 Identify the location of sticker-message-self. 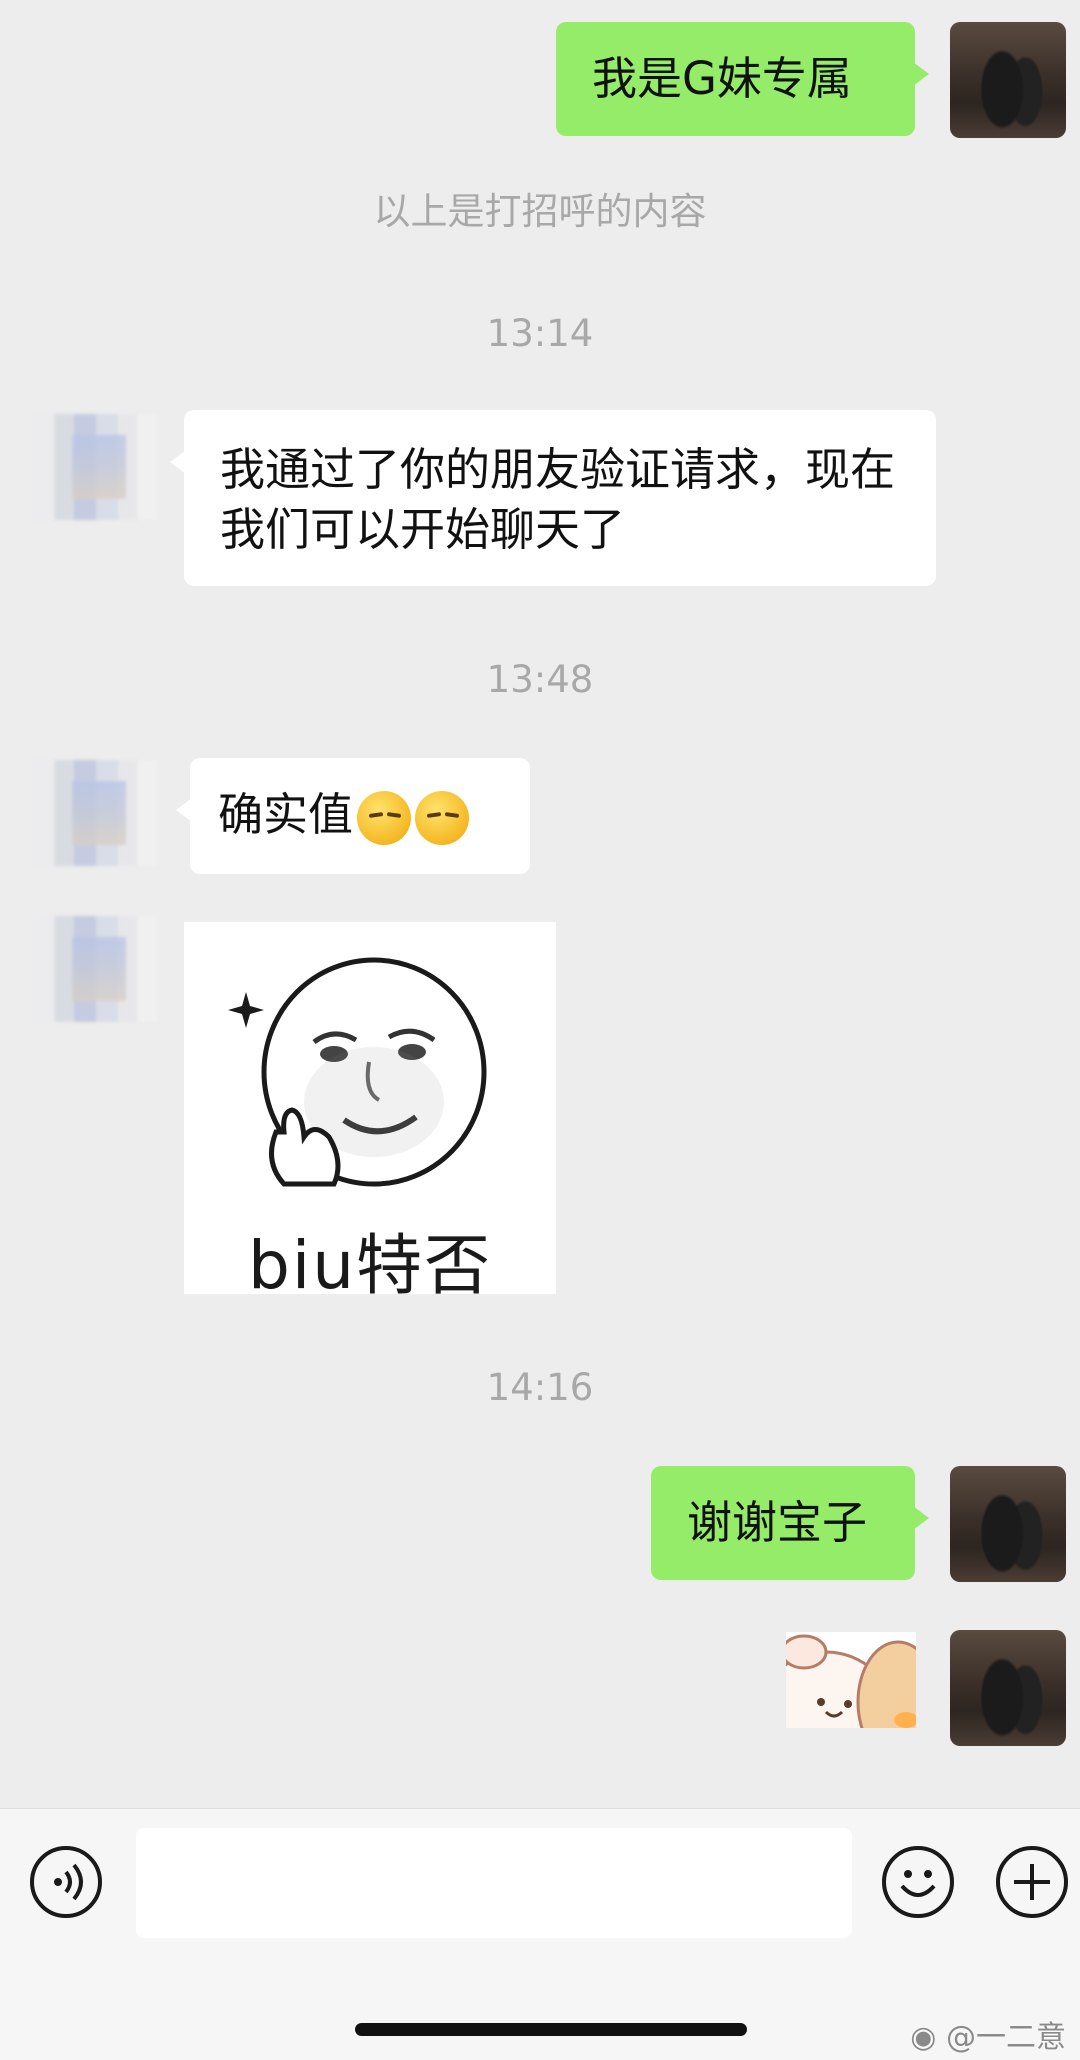
(851, 1680).